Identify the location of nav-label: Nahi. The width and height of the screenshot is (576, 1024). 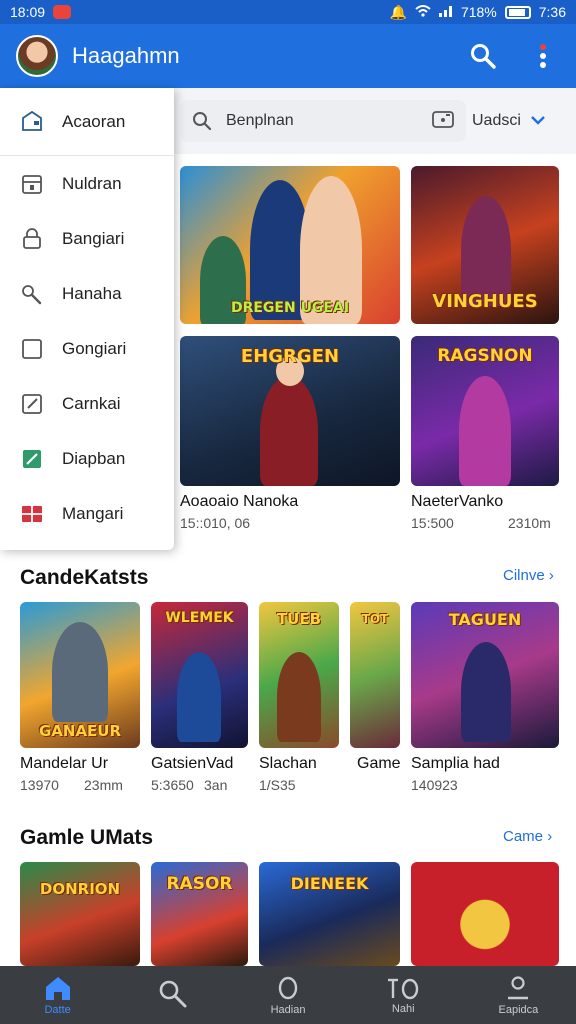
(403, 1008).